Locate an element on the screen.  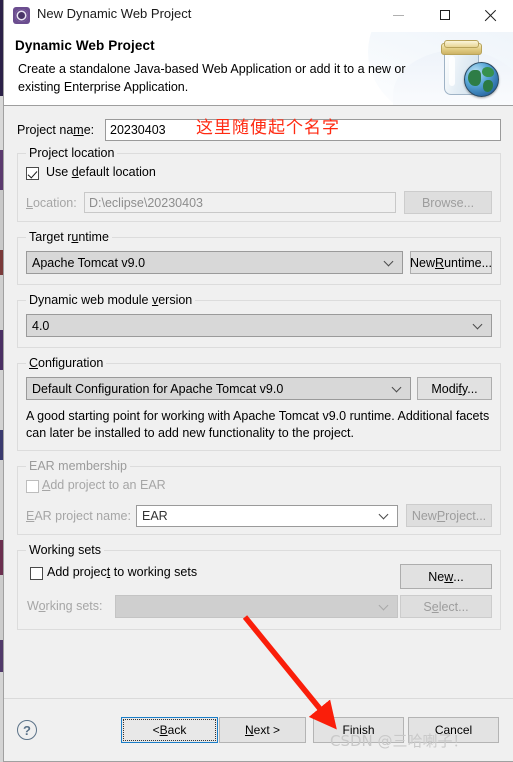
window-title: New Dynamic Web Project is located at coordinates (114, 13).